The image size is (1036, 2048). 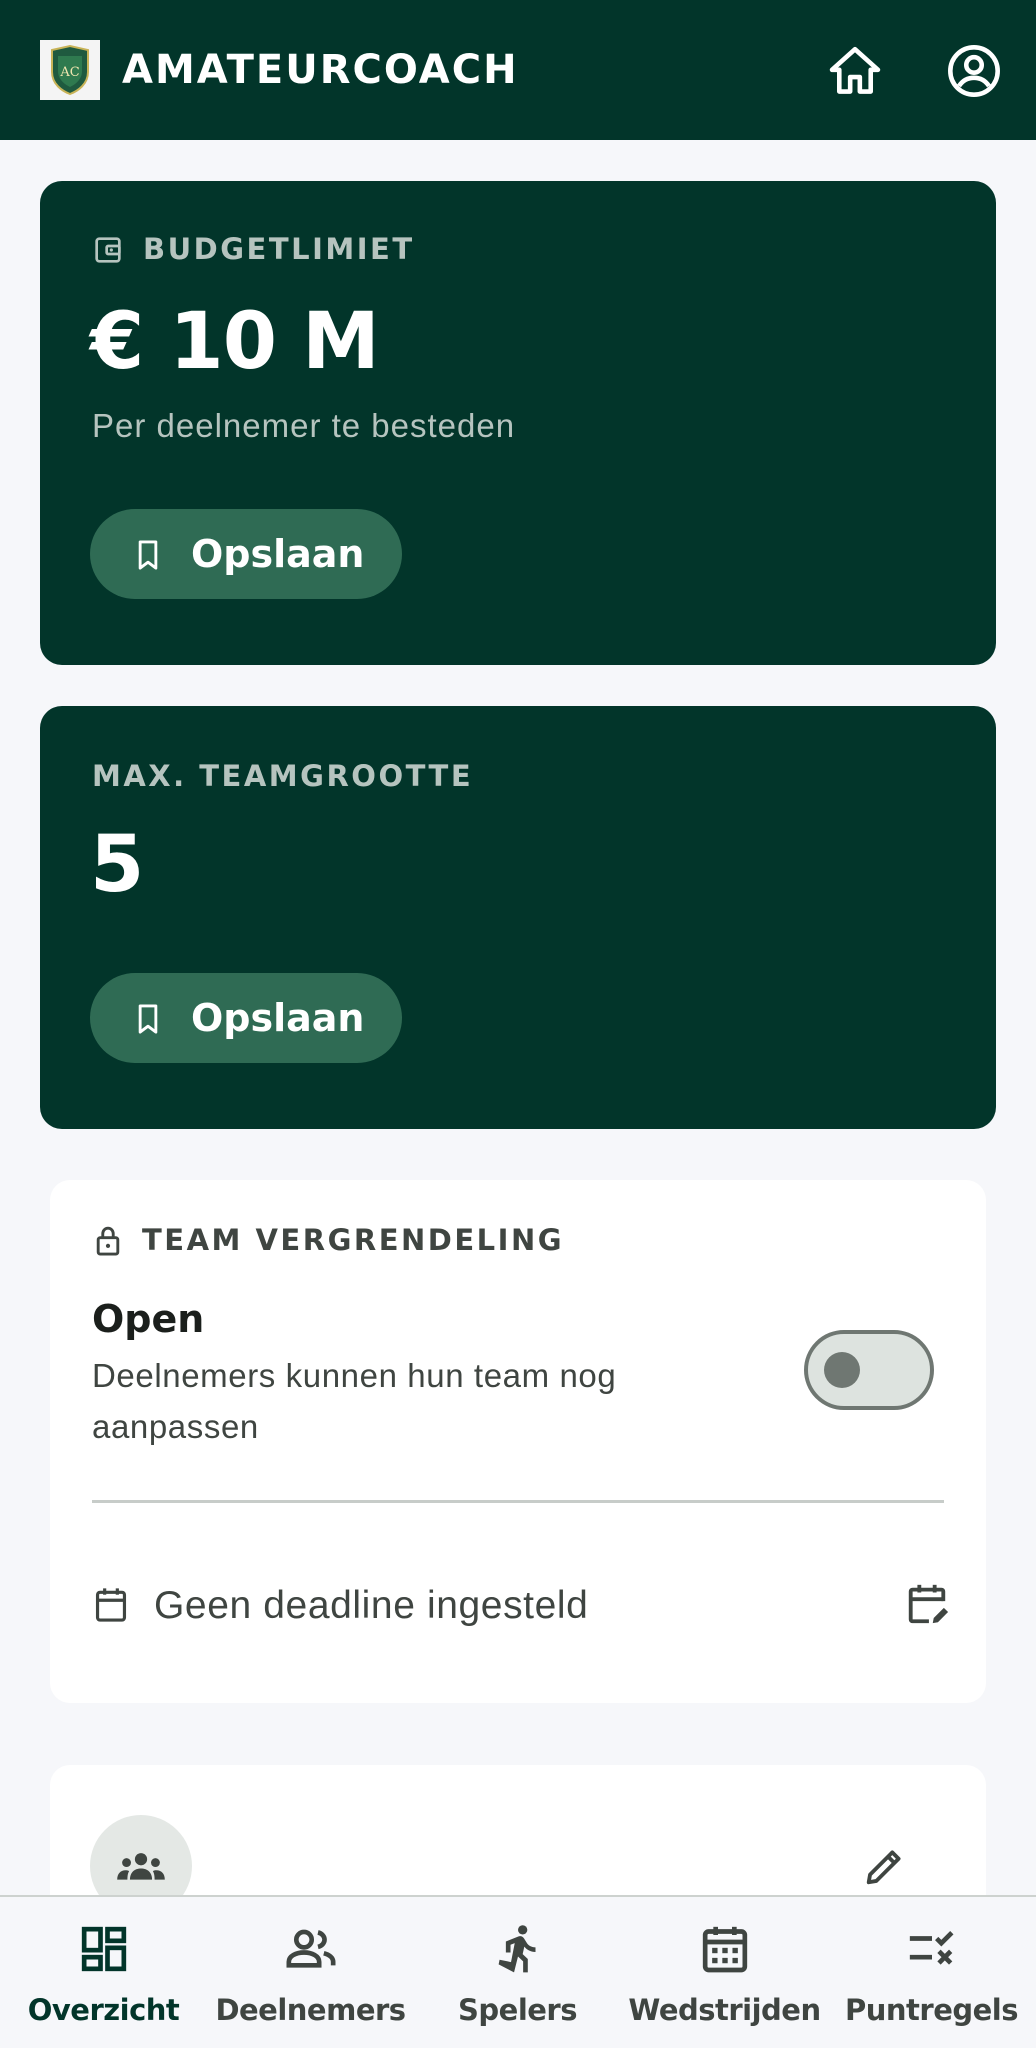 What do you see at coordinates (278, 1018) in the screenshot?
I see `save-team-size-label: Opslaan` at bounding box center [278, 1018].